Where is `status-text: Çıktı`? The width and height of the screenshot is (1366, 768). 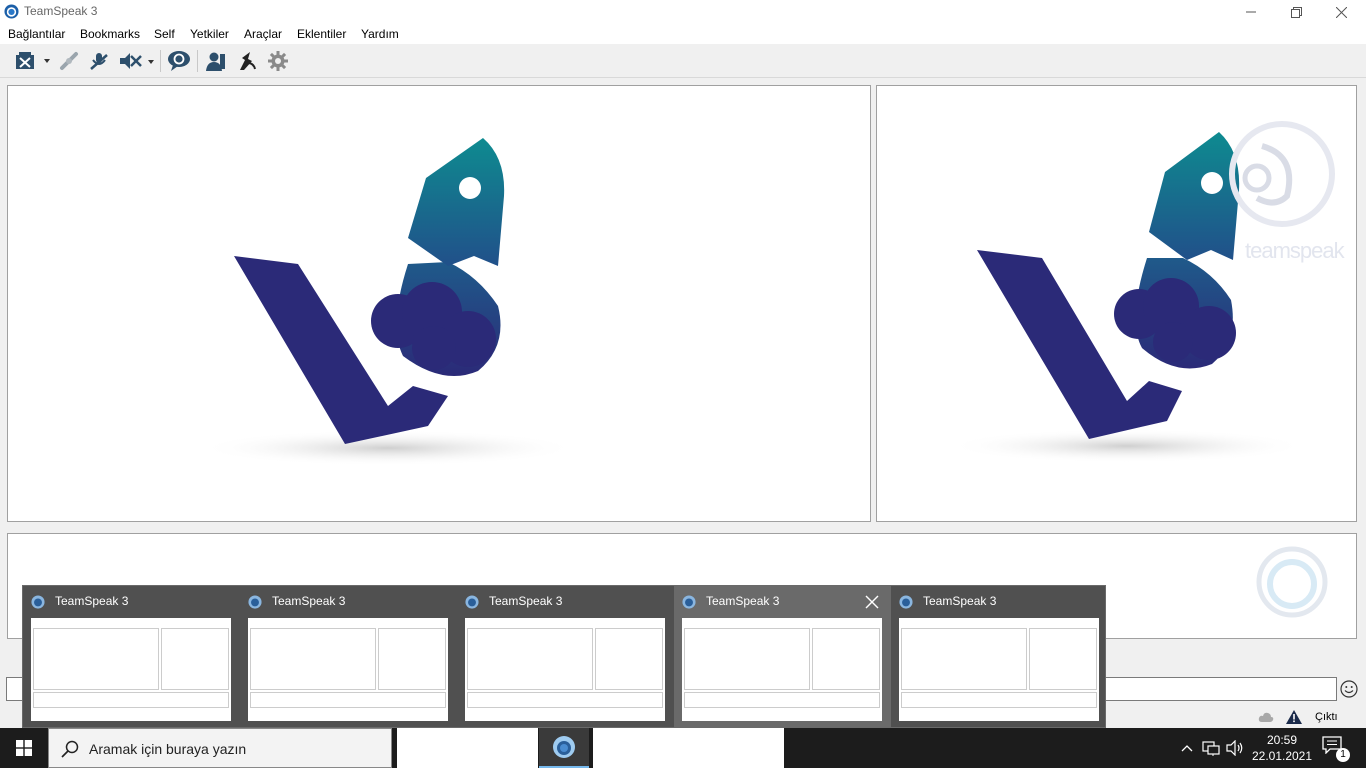
status-text: Çıktı is located at coordinates (1326, 717).